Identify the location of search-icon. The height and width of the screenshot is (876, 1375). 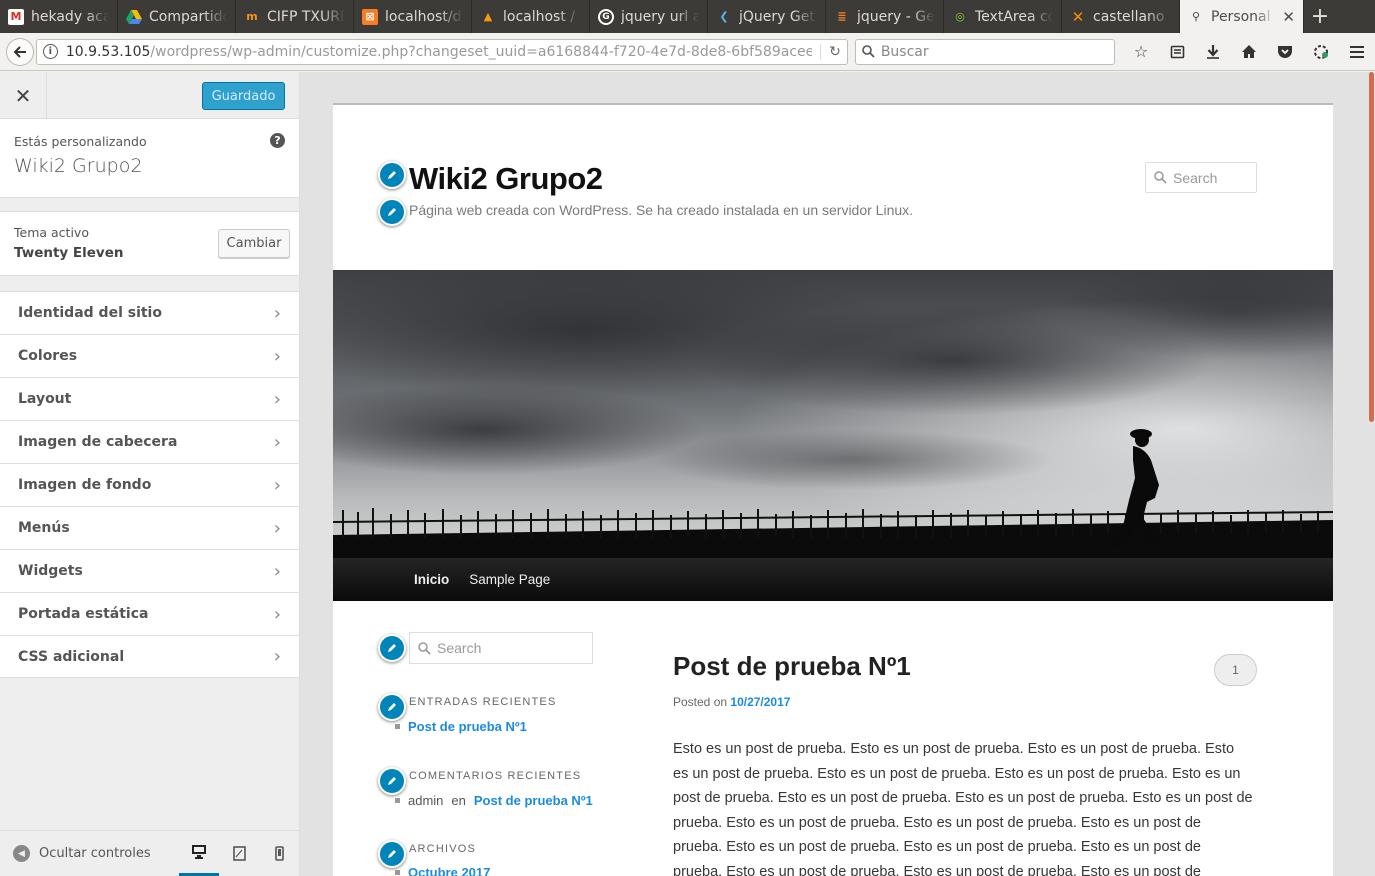
(424, 648).